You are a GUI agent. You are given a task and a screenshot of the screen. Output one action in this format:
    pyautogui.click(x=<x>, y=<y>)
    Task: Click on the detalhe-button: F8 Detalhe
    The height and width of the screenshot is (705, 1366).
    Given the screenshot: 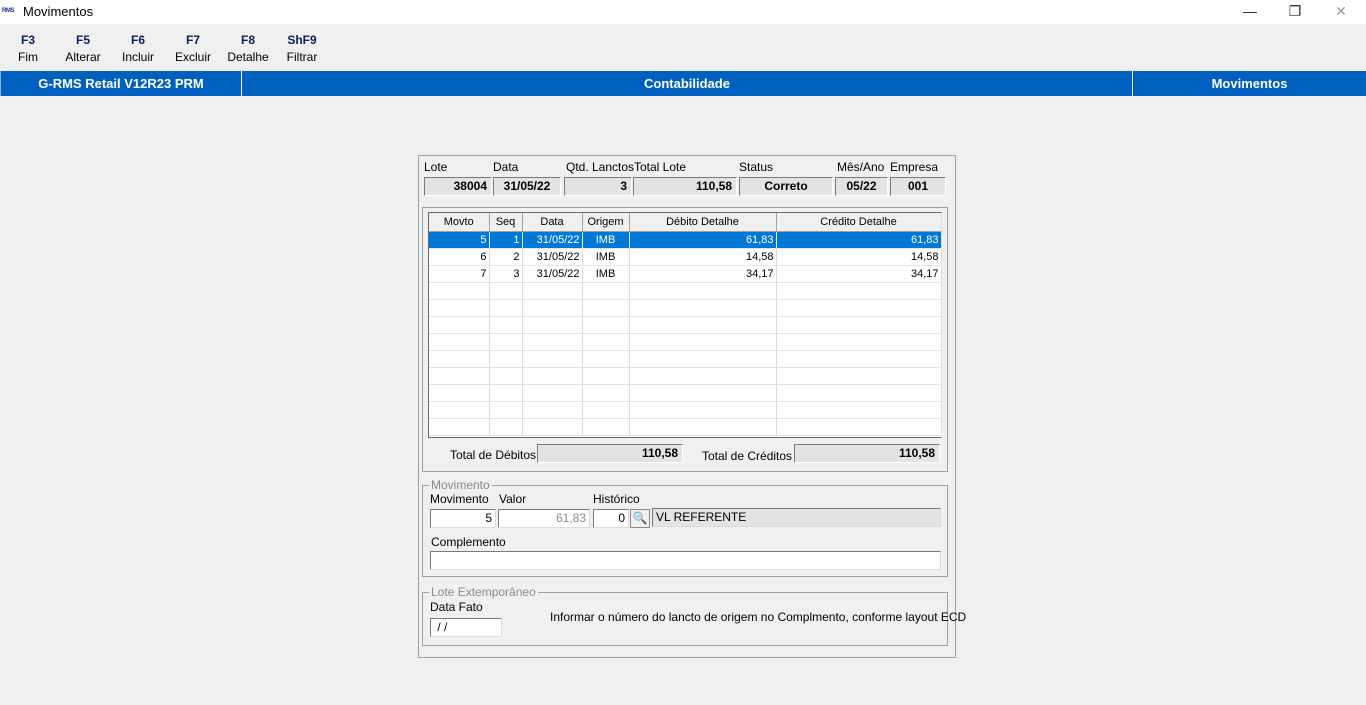 What is the action you would take?
    pyautogui.click(x=248, y=51)
    